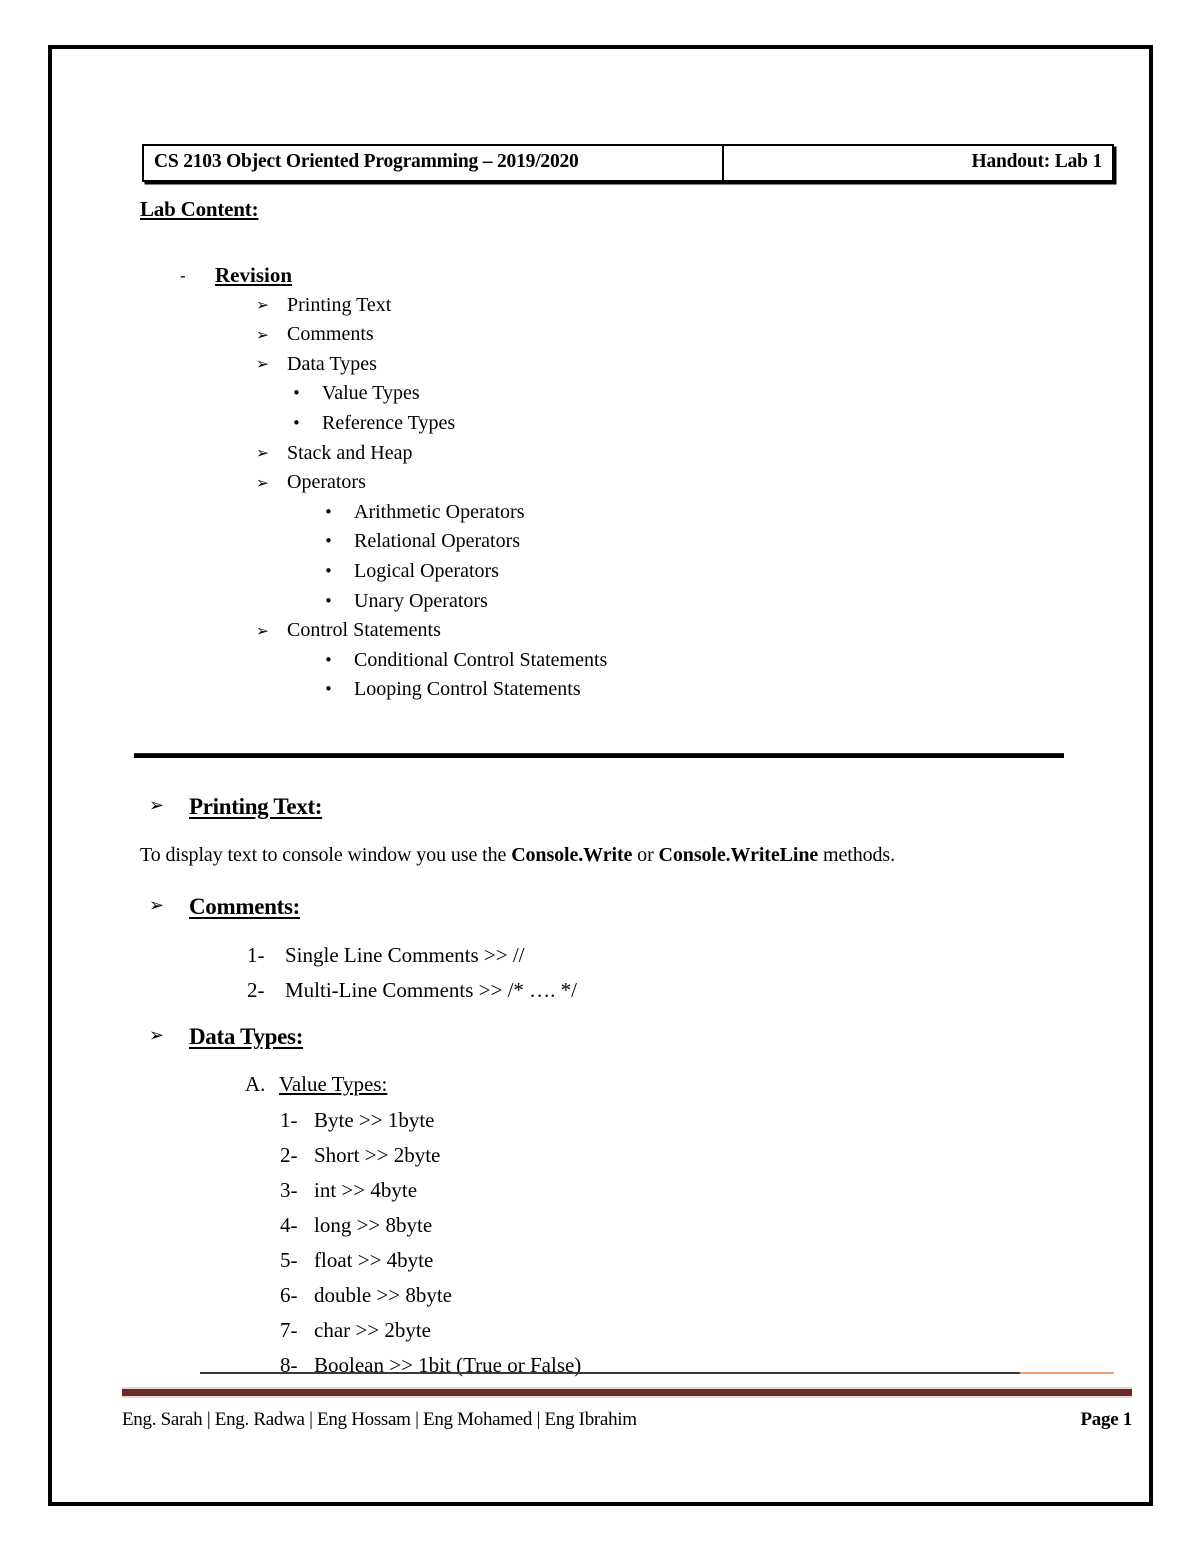 This screenshot has width=1200, height=1553. Describe the element at coordinates (289, 1365) in the screenshot. I see `list-item-number: 8-` at that location.